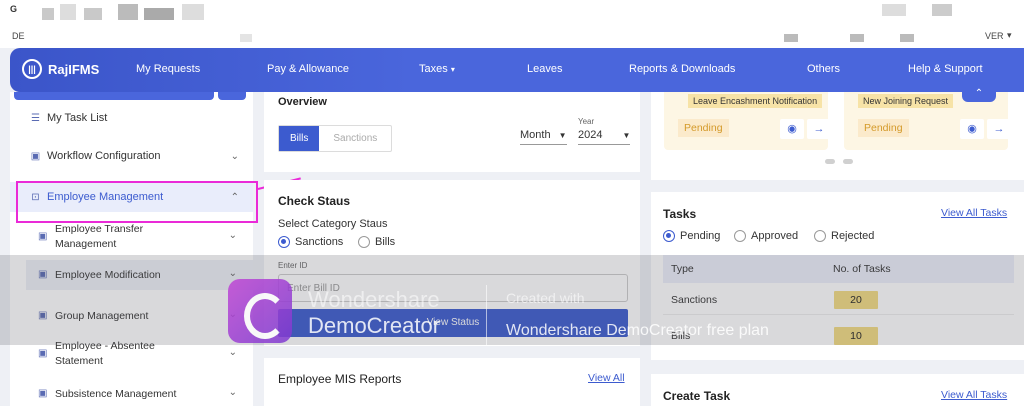 This screenshot has height=406, width=1024. What do you see at coordinates (700, 236) in the screenshot?
I see `radio-label: Pending` at bounding box center [700, 236].